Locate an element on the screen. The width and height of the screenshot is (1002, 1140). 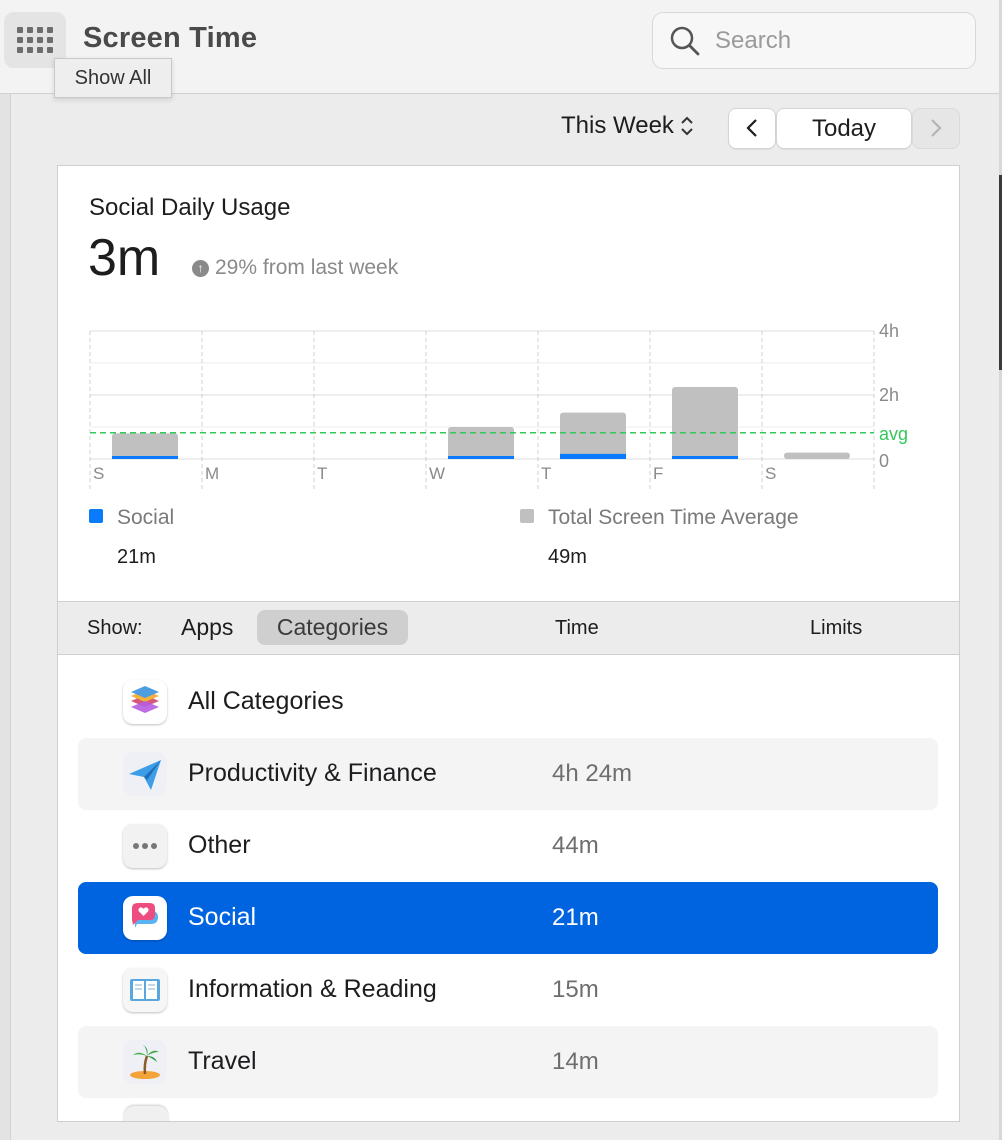
ellipsis-icon is located at coordinates (145, 846).